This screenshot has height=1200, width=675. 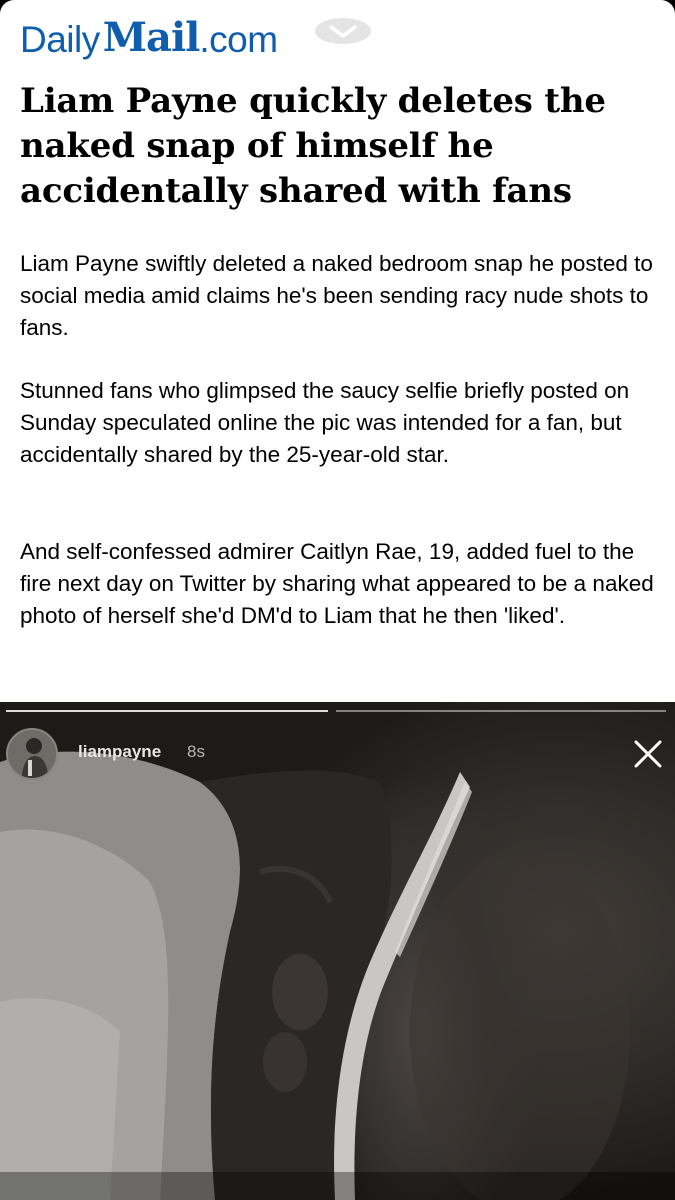 I want to click on story-username: liampayne, so click(x=119, y=752).